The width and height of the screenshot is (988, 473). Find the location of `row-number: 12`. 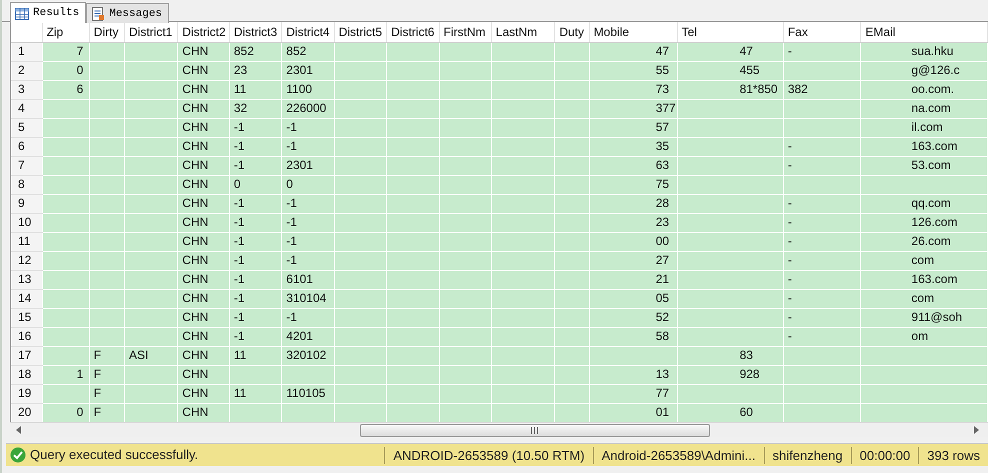

row-number: 12 is located at coordinates (27, 260).